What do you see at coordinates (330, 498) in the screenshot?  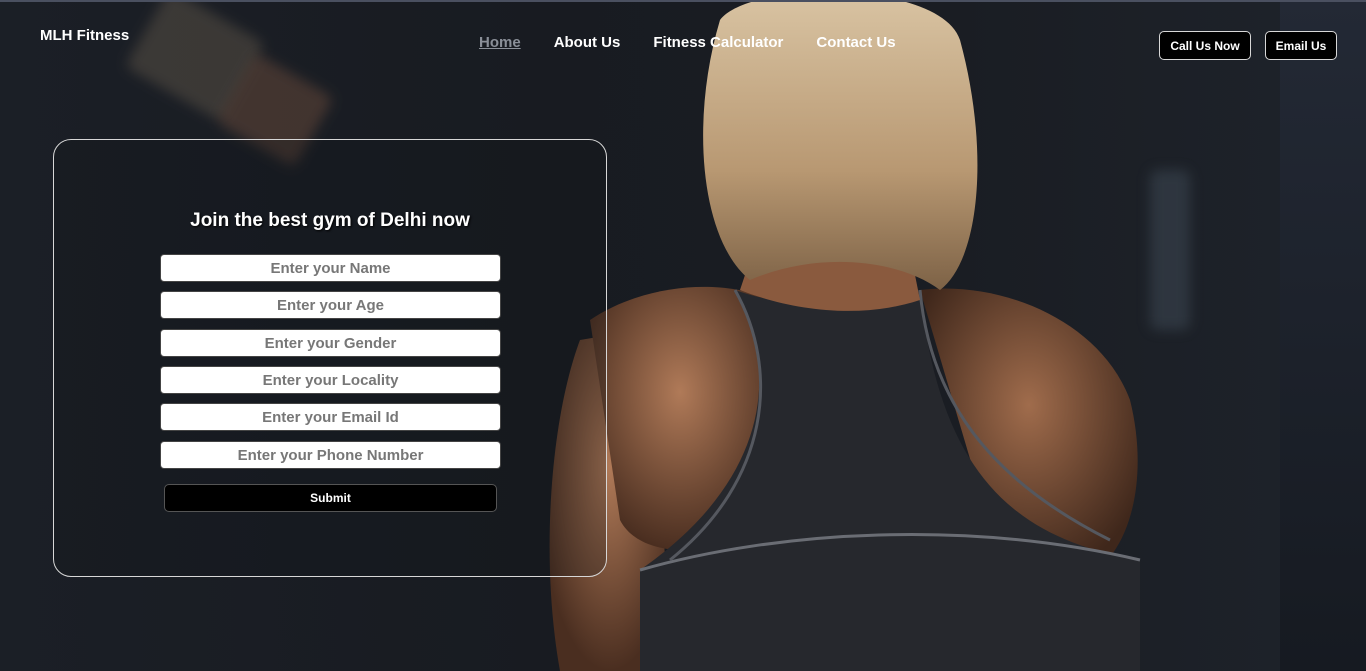 I see `submit-button: Submit` at bounding box center [330, 498].